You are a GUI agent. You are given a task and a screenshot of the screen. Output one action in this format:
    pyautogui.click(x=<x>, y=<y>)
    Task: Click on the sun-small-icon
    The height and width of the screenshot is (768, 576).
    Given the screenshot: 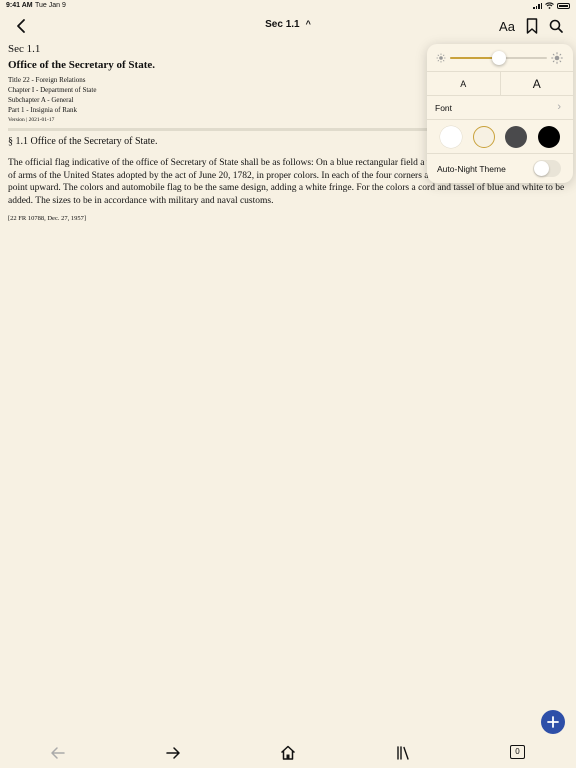 What is the action you would take?
    pyautogui.click(x=441, y=58)
    